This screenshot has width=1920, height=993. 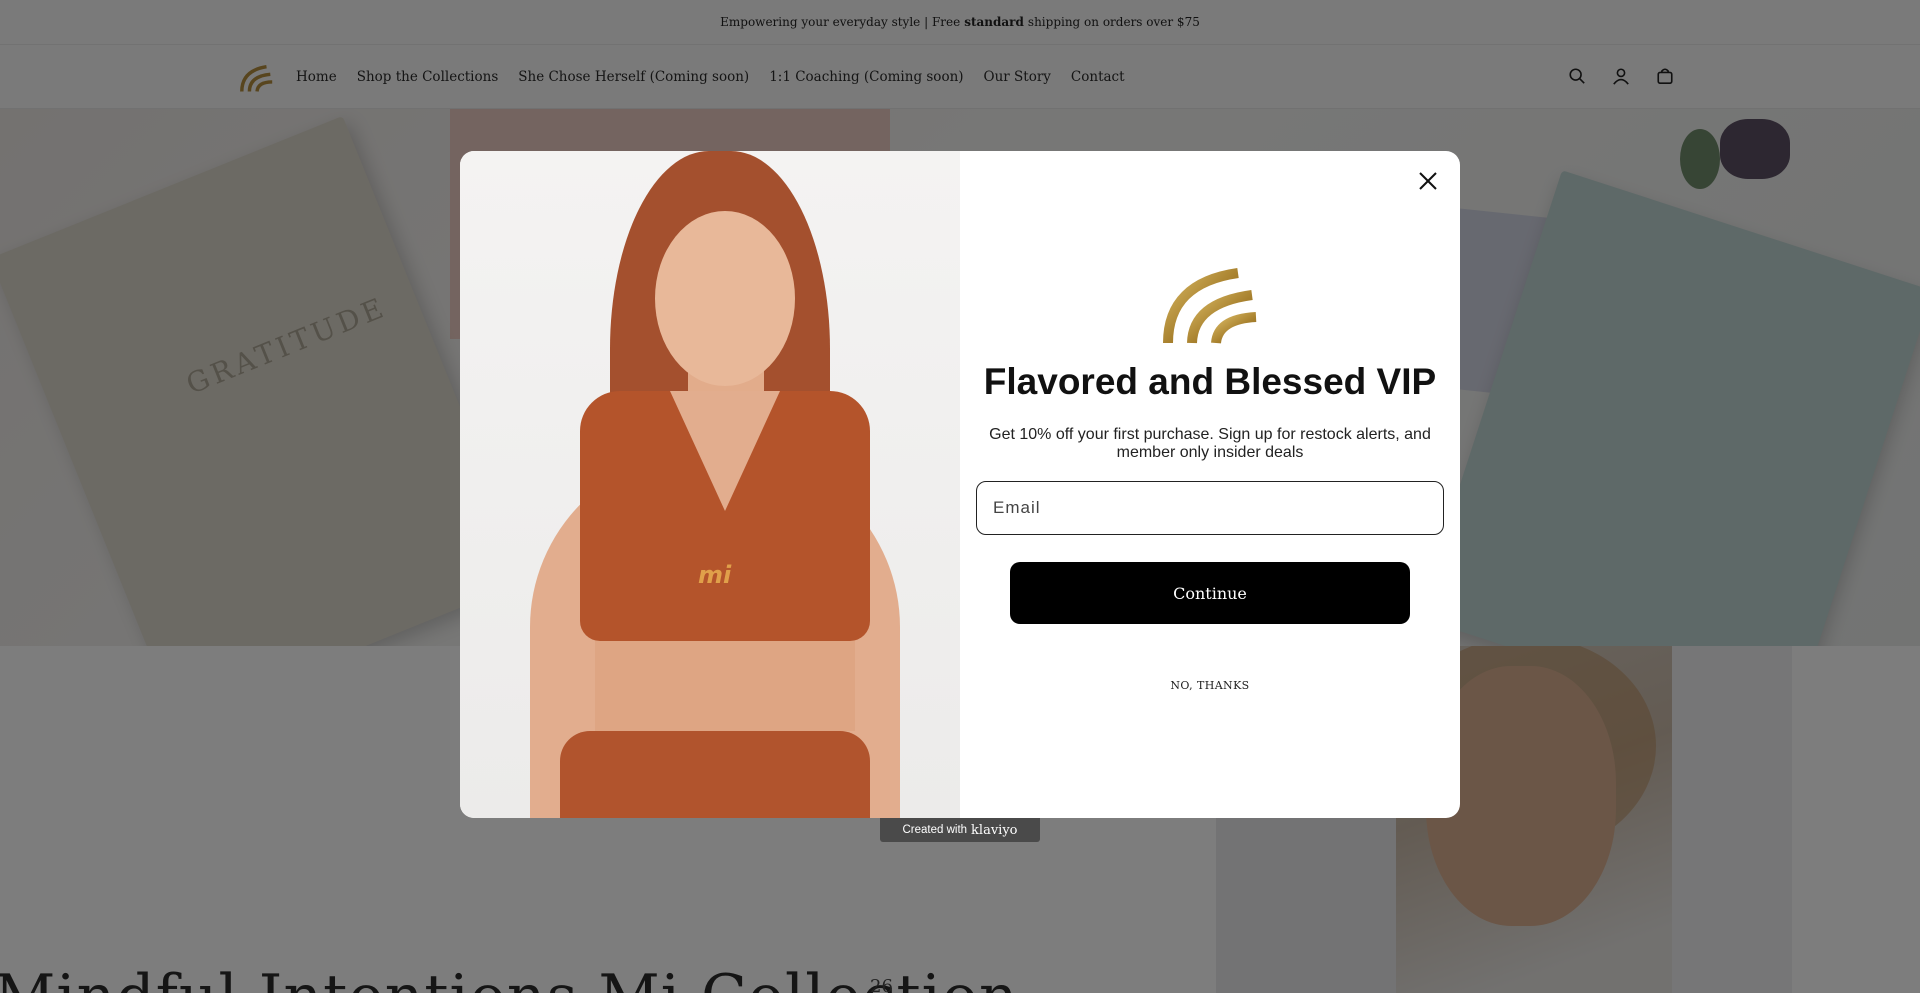 What do you see at coordinates (725, 686) in the screenshot?
I see `model-waist` at bounding box center [725, 686].